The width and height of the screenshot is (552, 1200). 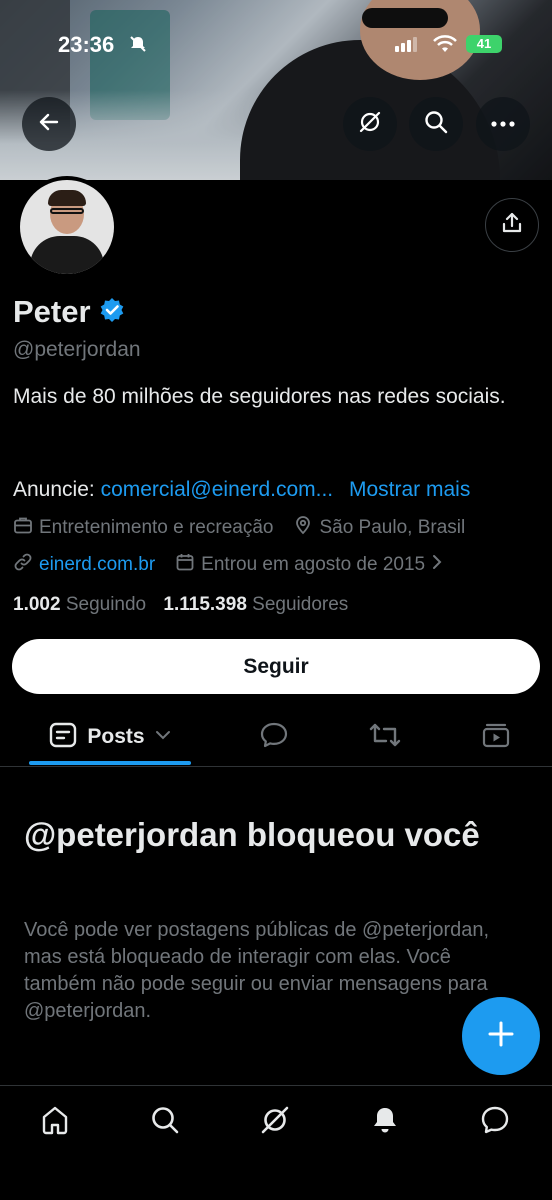 I want to click on tab-reposts, so click(x=385, y=737).